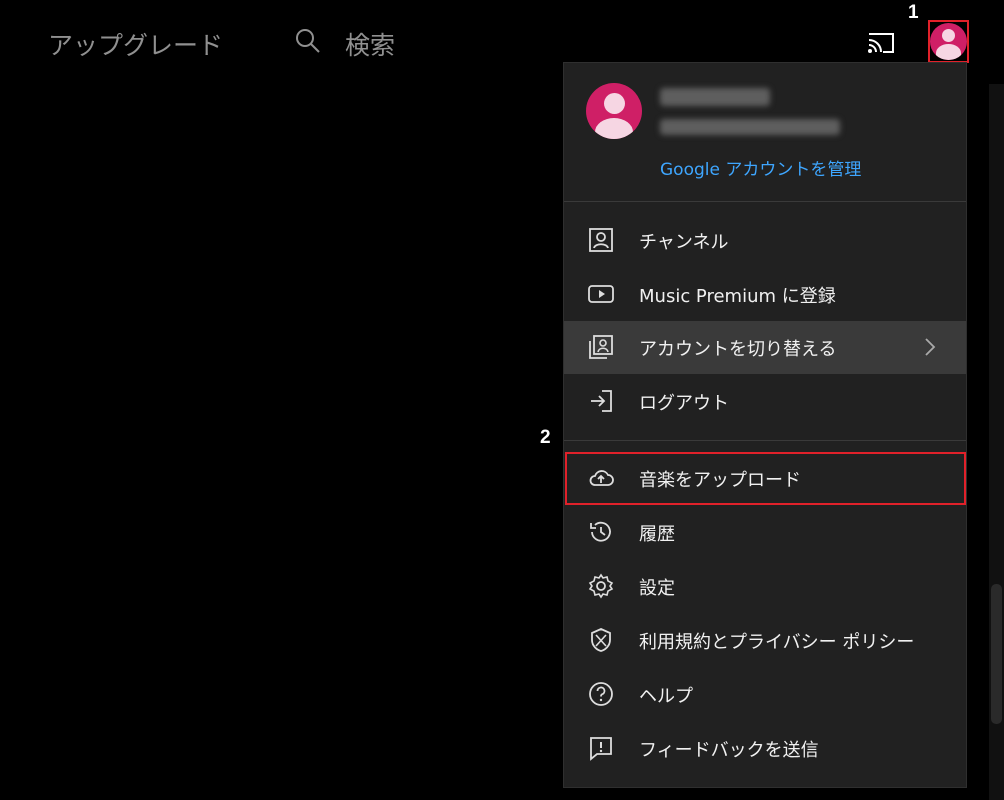 The height and width of the screenshot is (800, 1004). What do you see at coordinates (135, 44) in the screenshot?
I see `upgrade-link: アップグレード` at bounding box center [135, 44].